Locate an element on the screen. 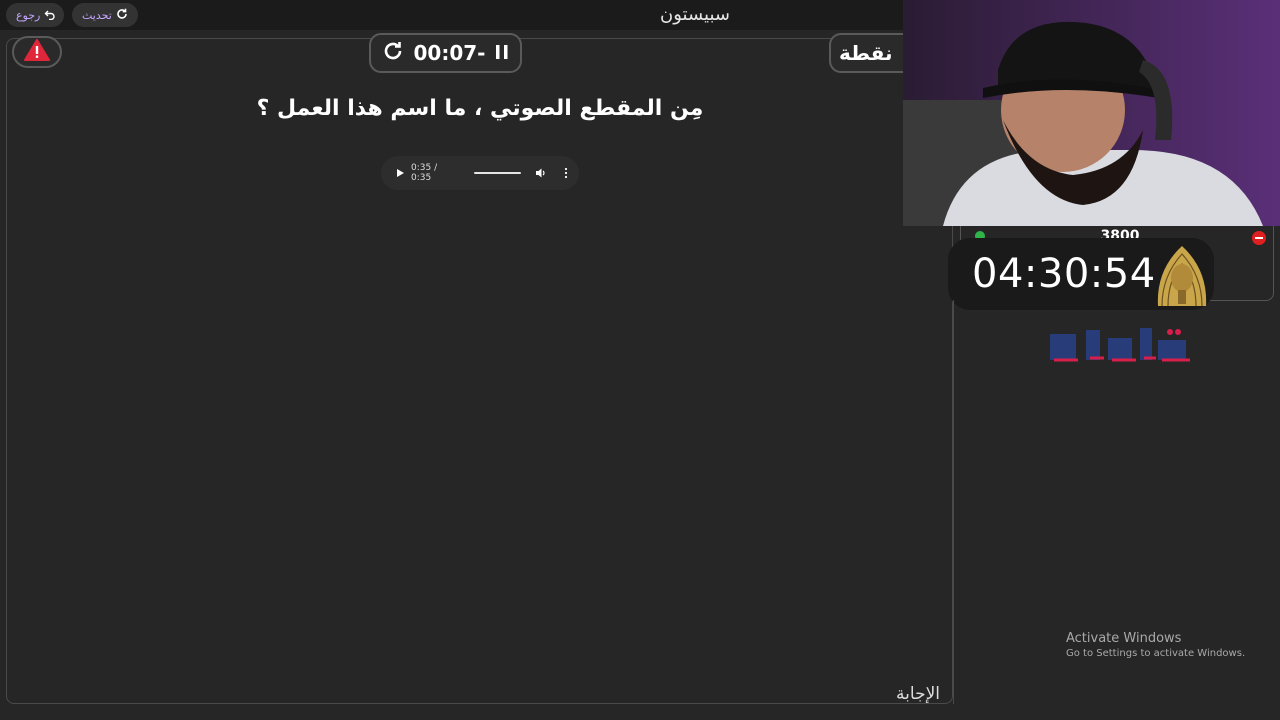 Image resolution: width=1280 pixels, height=720 pixels. game-title: سبيستون is located at coordinates (695, 14).